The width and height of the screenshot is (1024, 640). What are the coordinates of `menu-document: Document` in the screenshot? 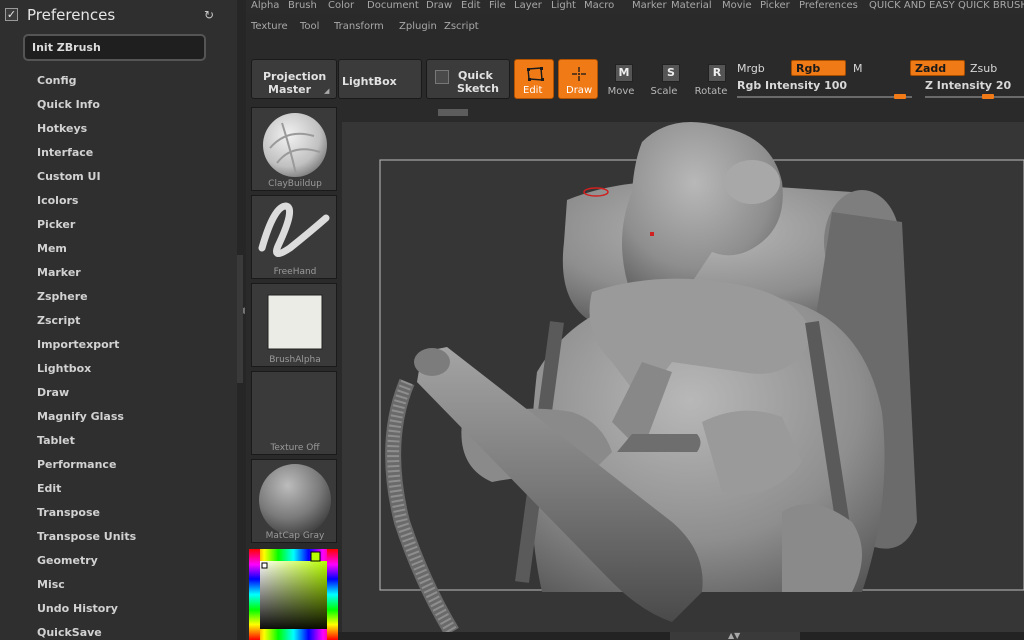 It's located at (393, 5).